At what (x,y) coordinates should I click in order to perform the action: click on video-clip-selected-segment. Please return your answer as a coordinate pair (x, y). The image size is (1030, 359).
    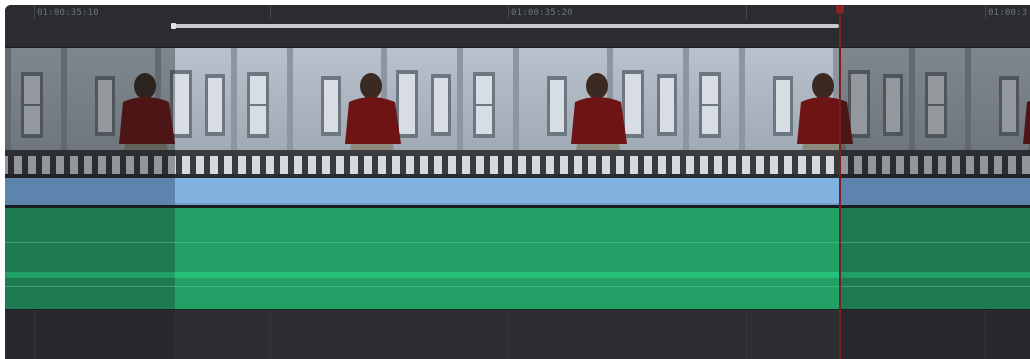
    Looking at the image, I should click on (507, 191).